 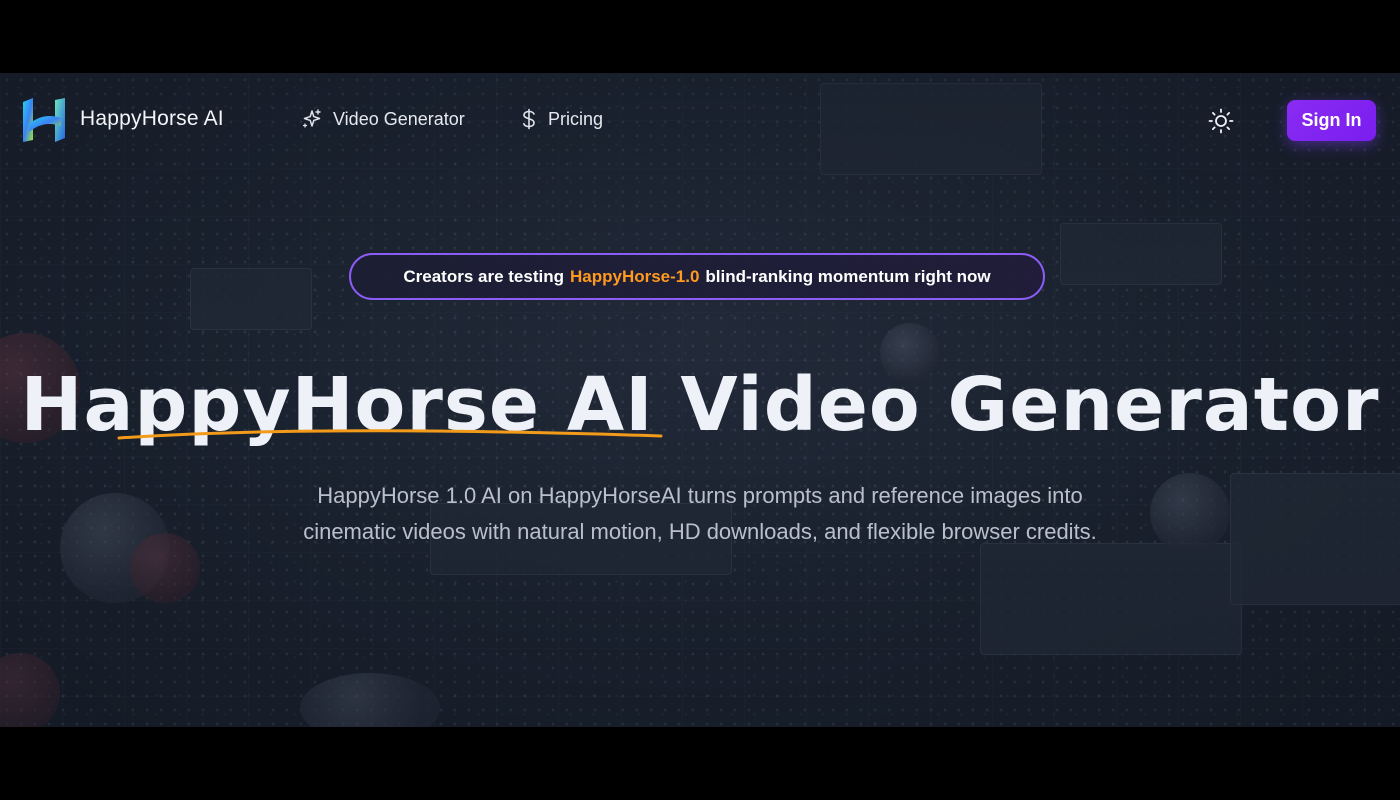 What do you see at coordinates (399, 118) in the screenshot?
I see `nav-video-generator-label: Video Generator` at bounding box center [399, 118].